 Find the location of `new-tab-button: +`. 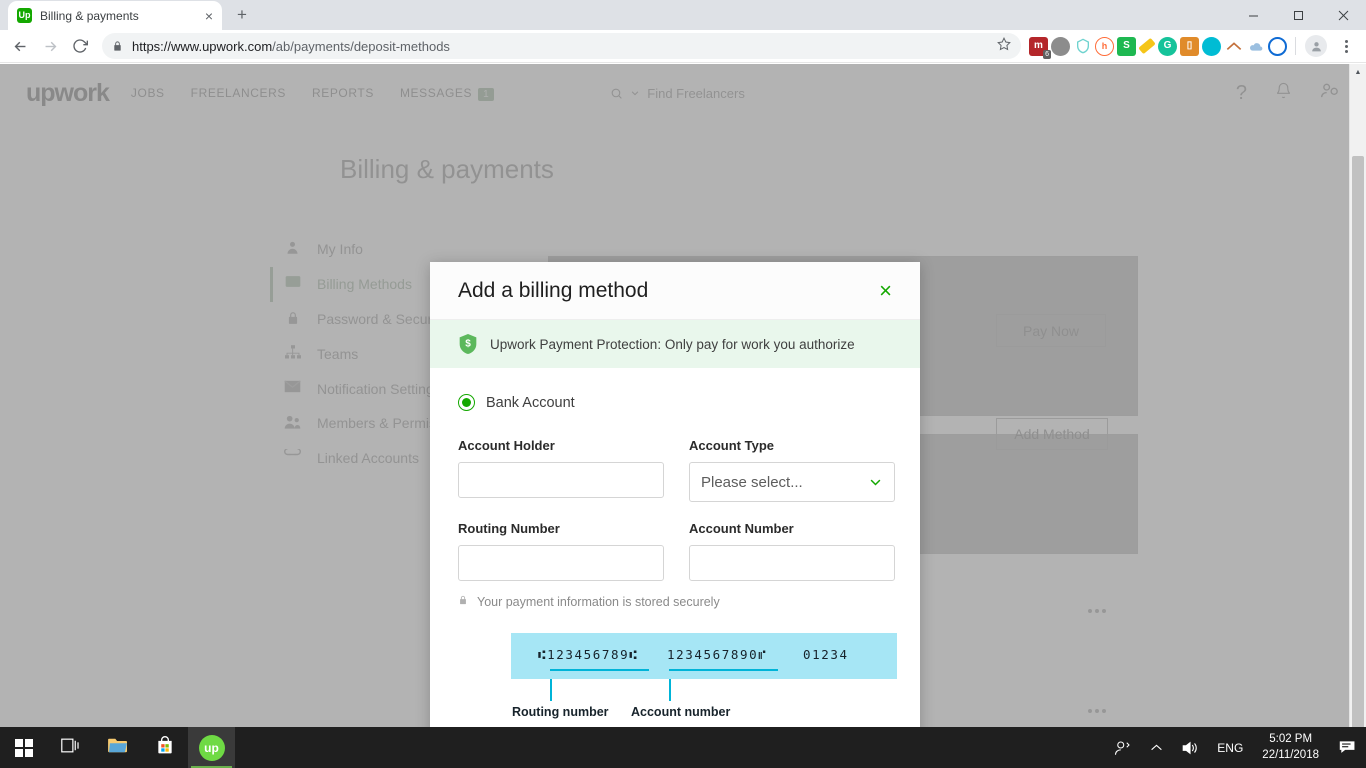

new-tab-button: + is located at coordinates (242, 15).